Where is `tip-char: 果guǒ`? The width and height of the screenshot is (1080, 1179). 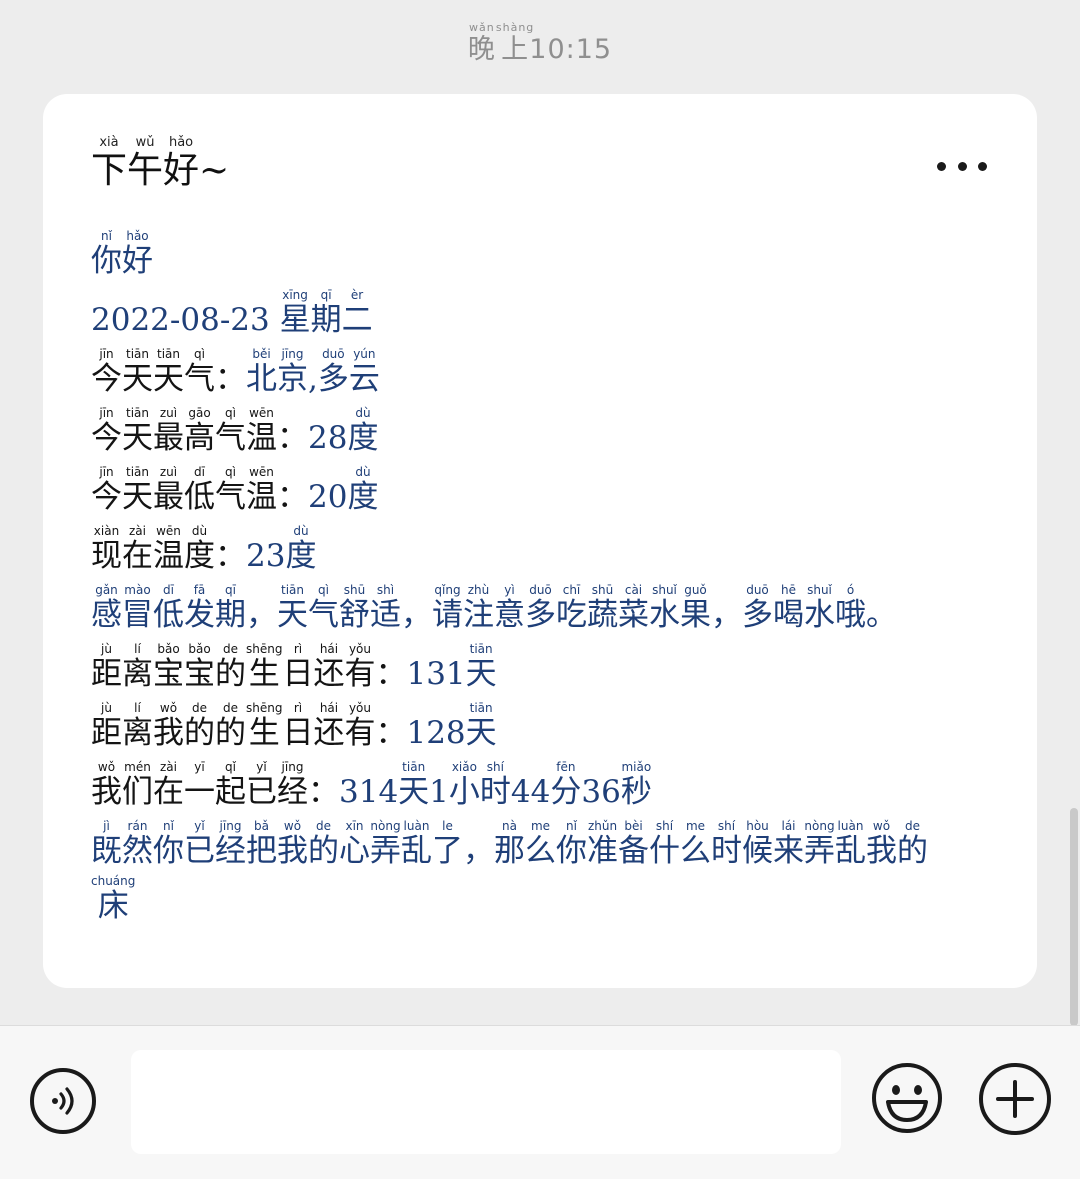
tip-char: 果guǒ is located at coordinates (695, 608).